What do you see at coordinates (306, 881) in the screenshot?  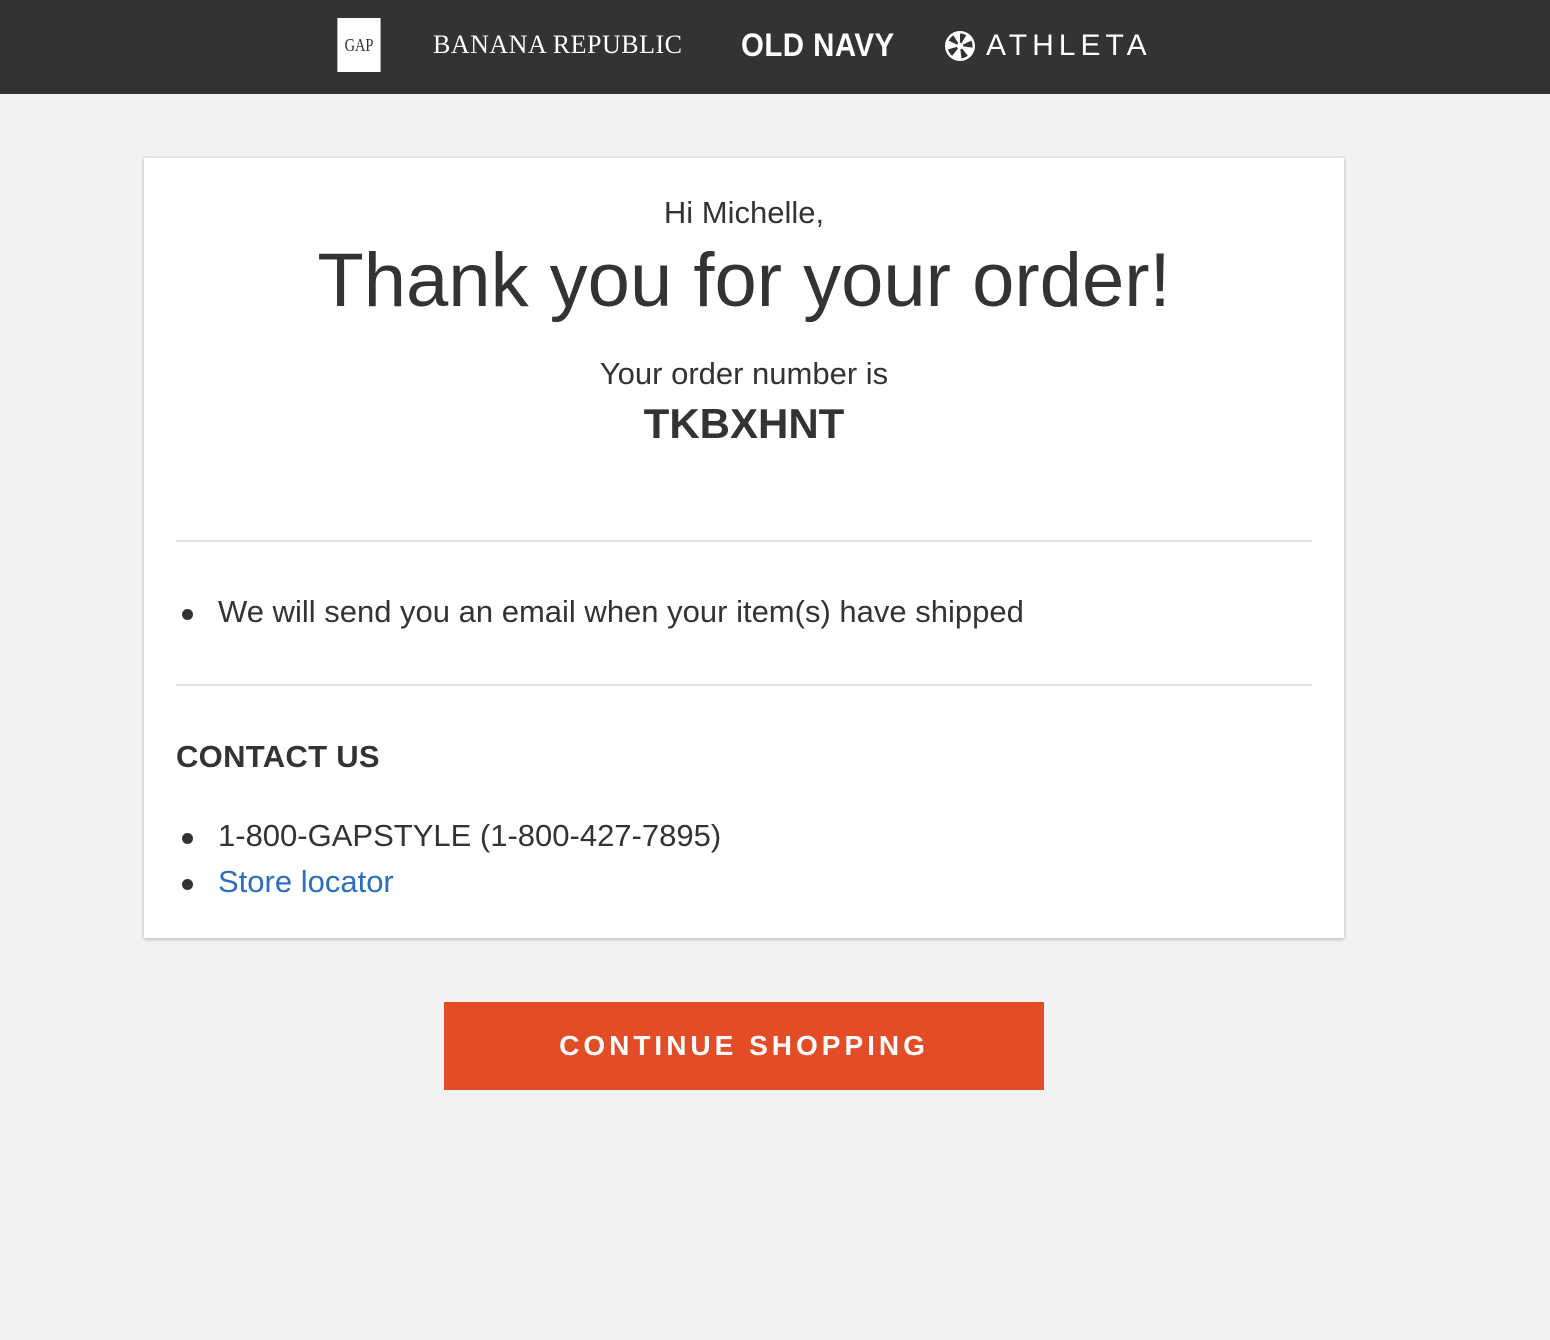 I see `store-locator-link: Store locator` at bounding box center [306, 881].